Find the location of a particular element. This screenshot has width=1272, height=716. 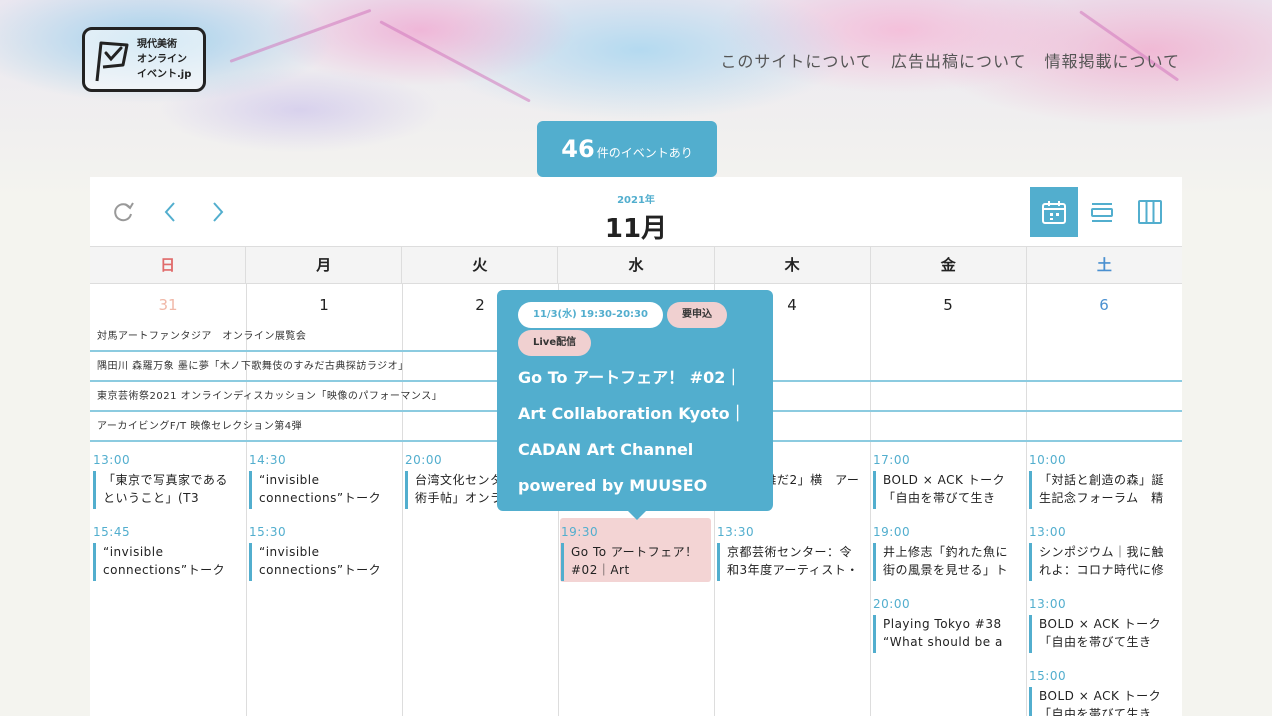

event-count-badge: 46 件のイベントあり is located at coordinates (627, 149).